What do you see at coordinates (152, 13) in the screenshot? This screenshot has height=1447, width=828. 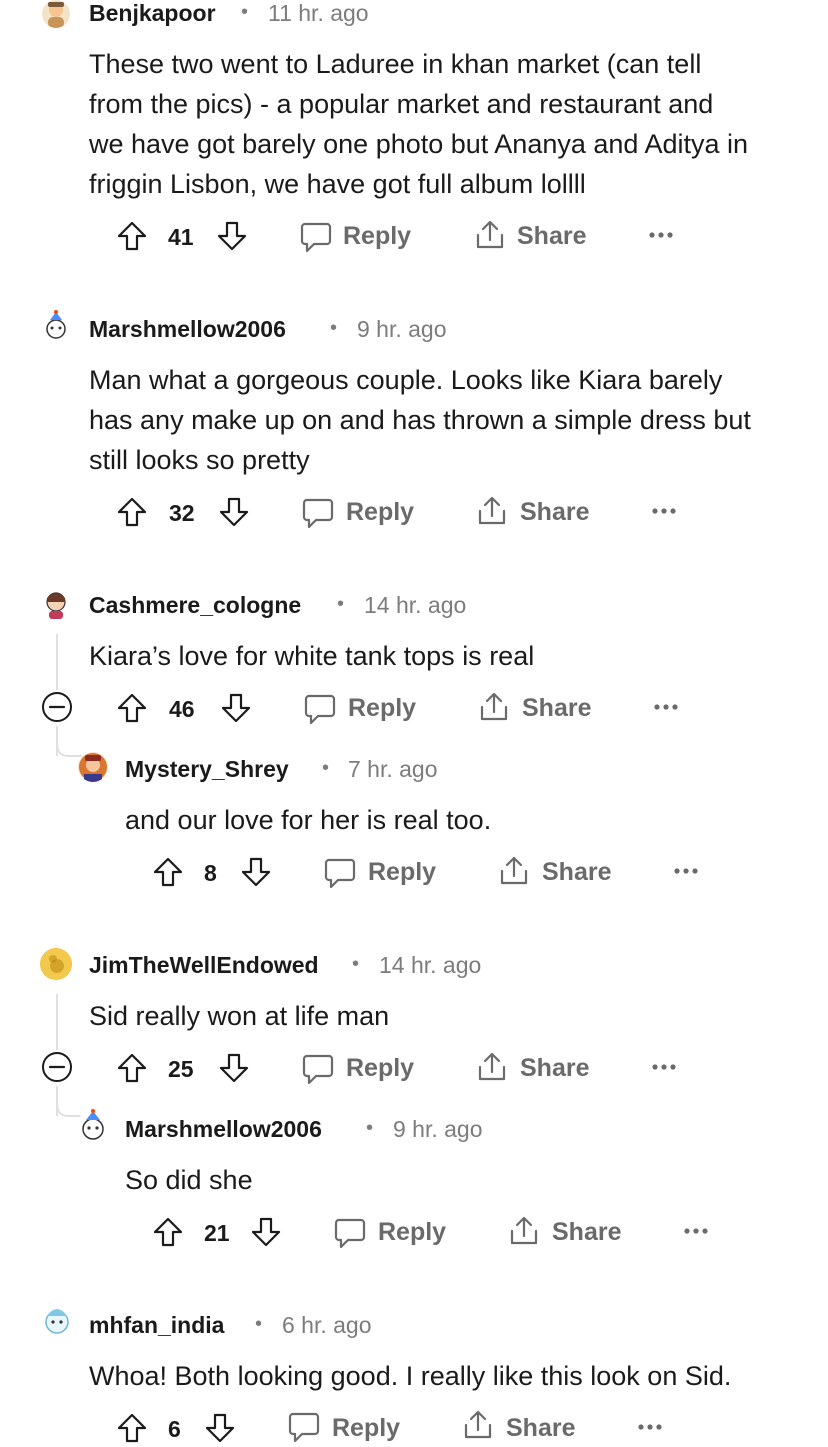 I see `comment-username: Benjkapoor` at bounding box center [152, 13].